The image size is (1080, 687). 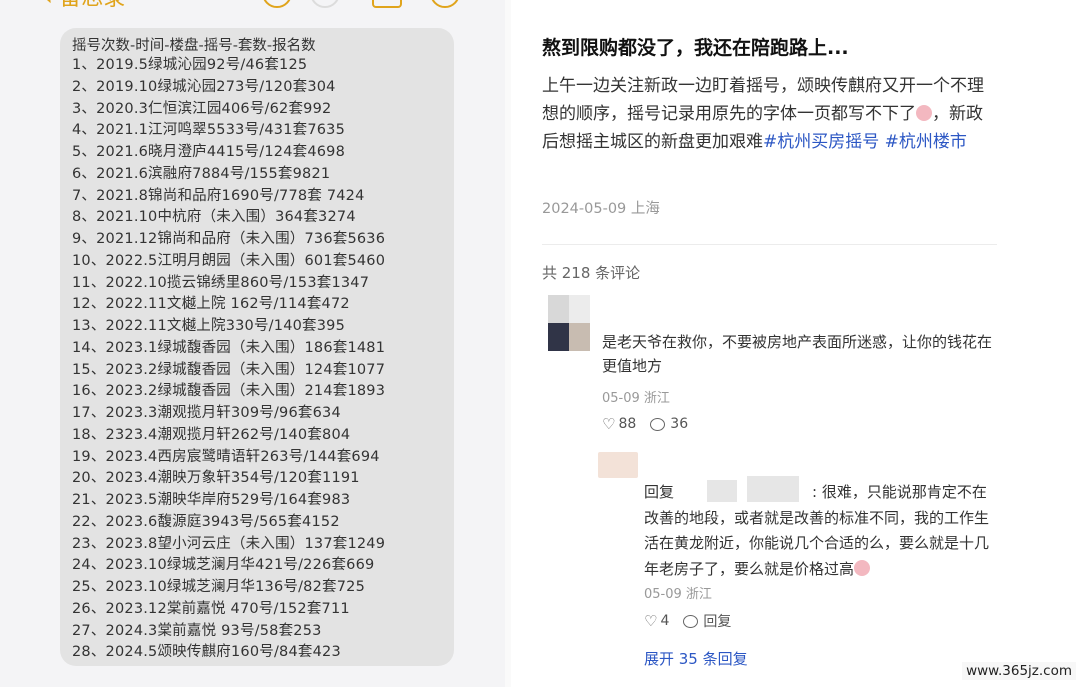 What do you see at coordinates (797, 354) in the screenshot?
I see `comment-text: 是老天爷在救你，不要被房地产表面所迷惑，让你的钱花在更值地方` at bounding box center [797, 354].